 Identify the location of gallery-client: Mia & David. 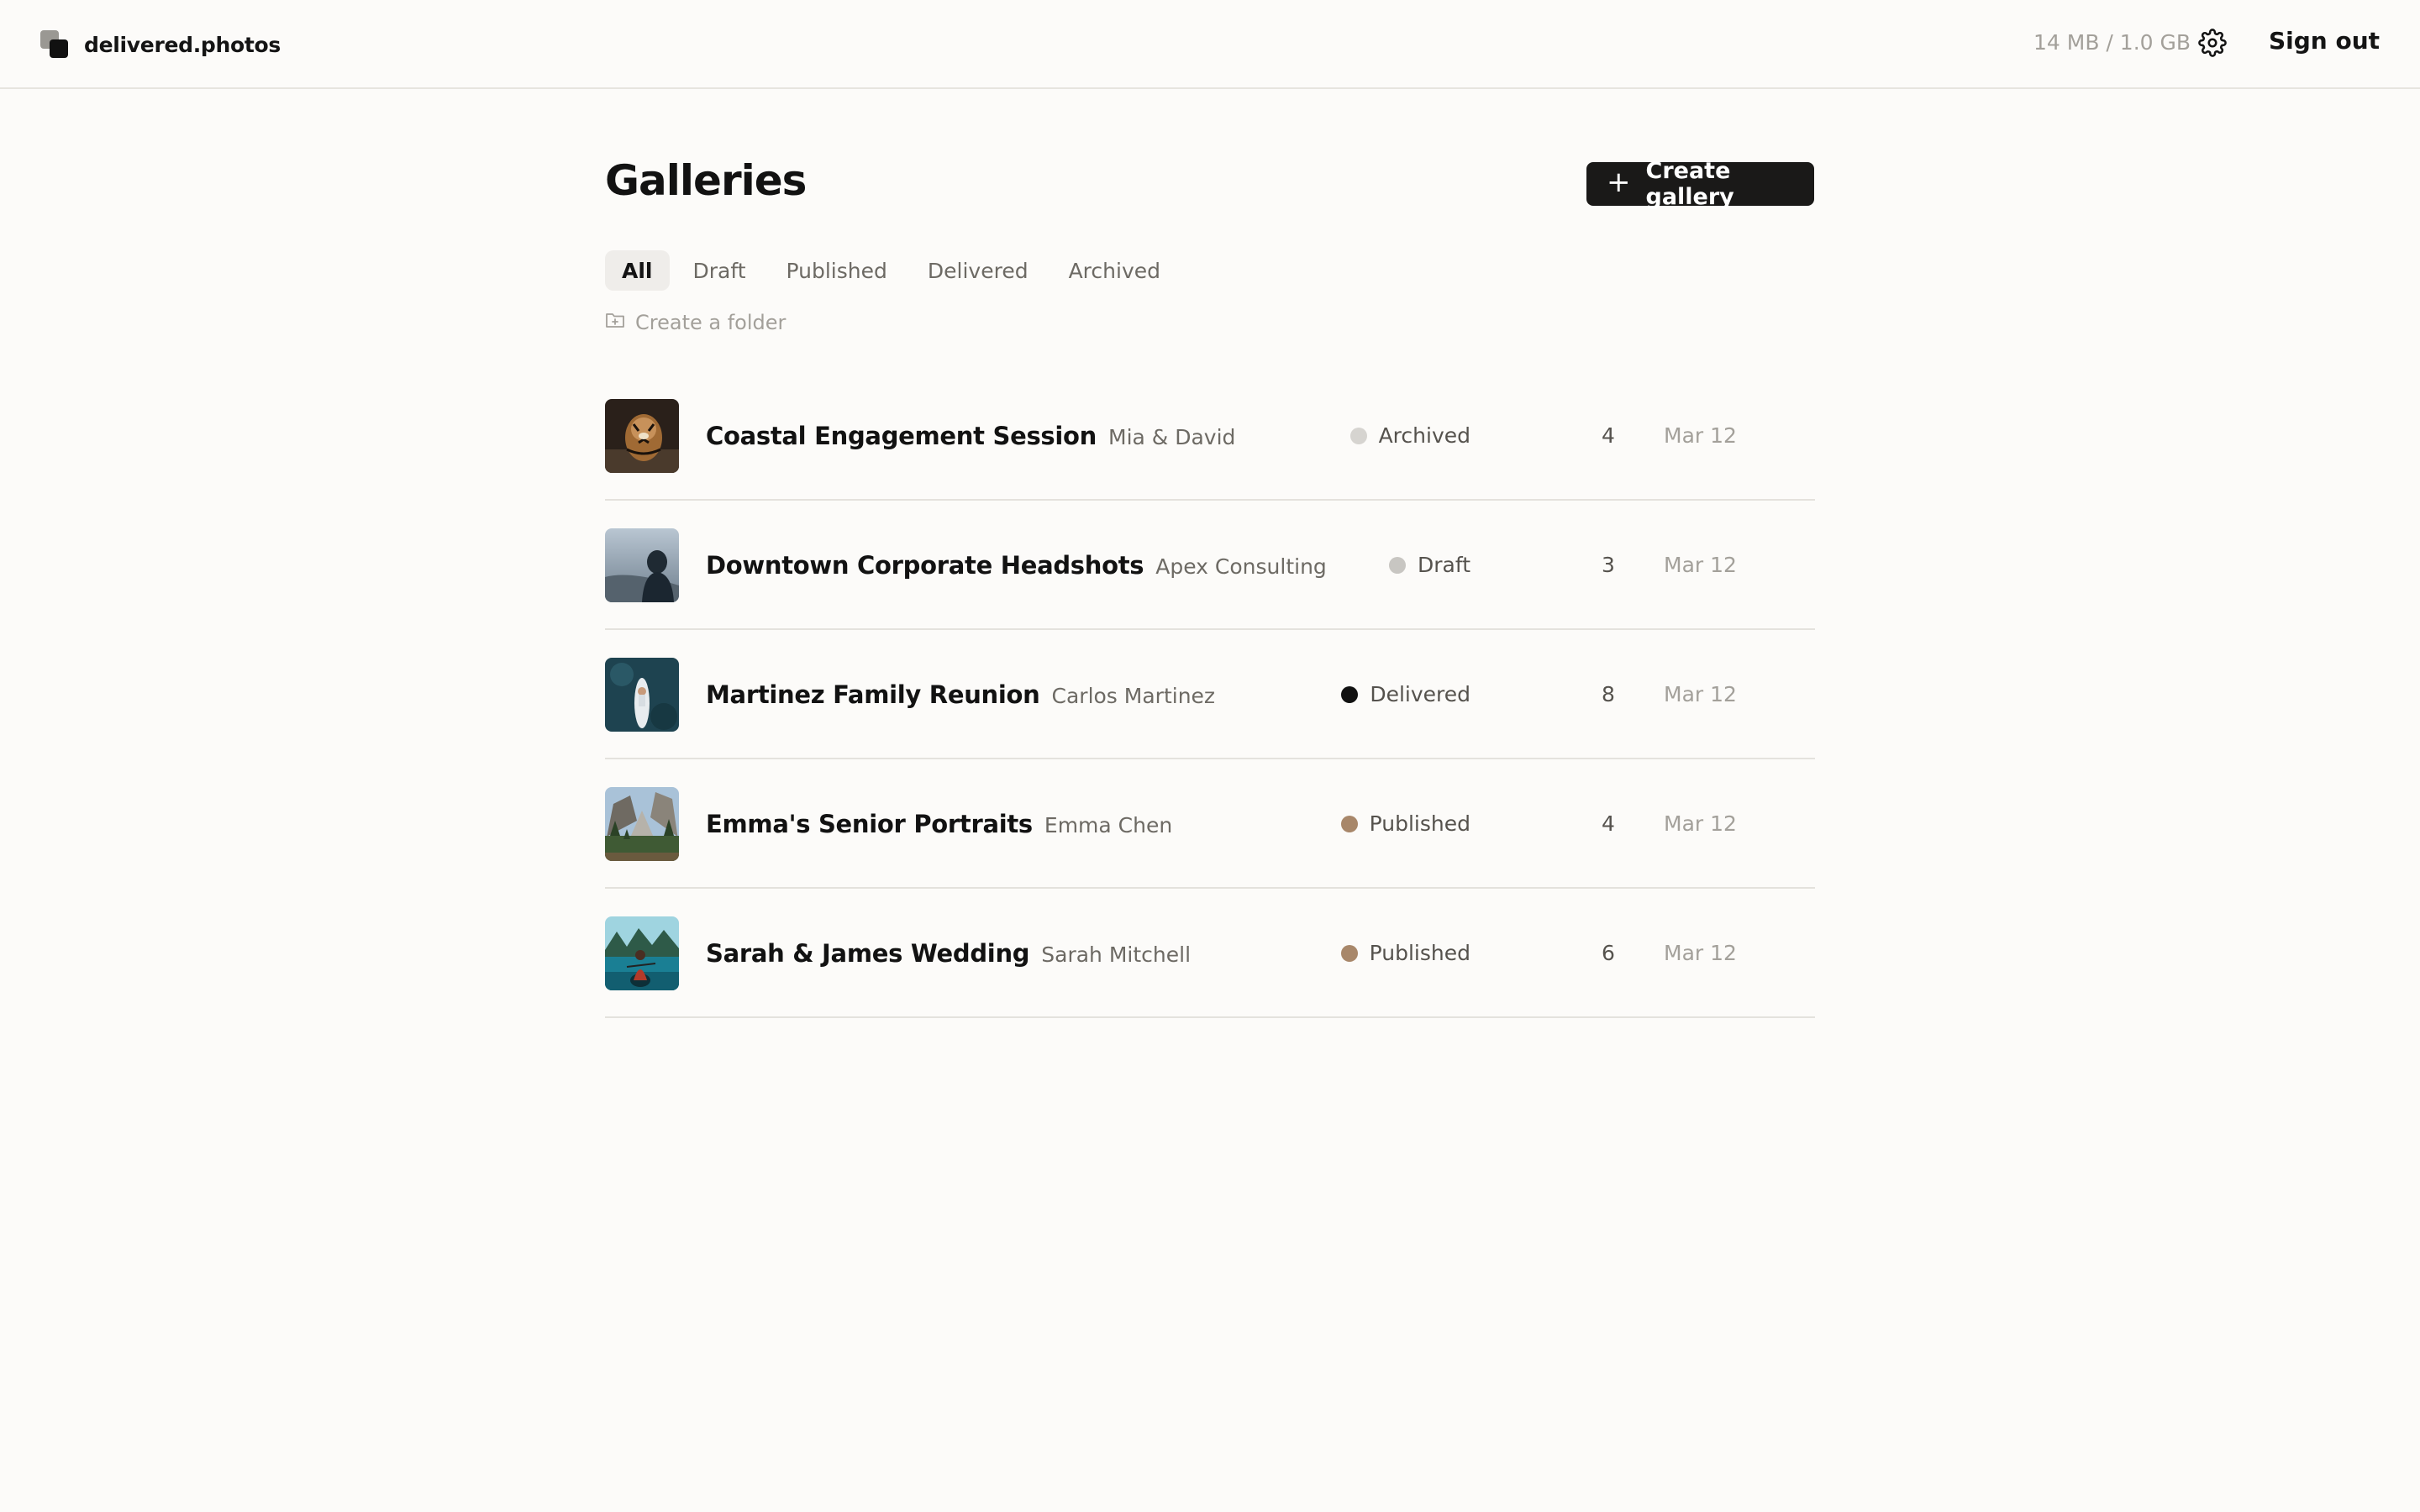
(1172, 437).